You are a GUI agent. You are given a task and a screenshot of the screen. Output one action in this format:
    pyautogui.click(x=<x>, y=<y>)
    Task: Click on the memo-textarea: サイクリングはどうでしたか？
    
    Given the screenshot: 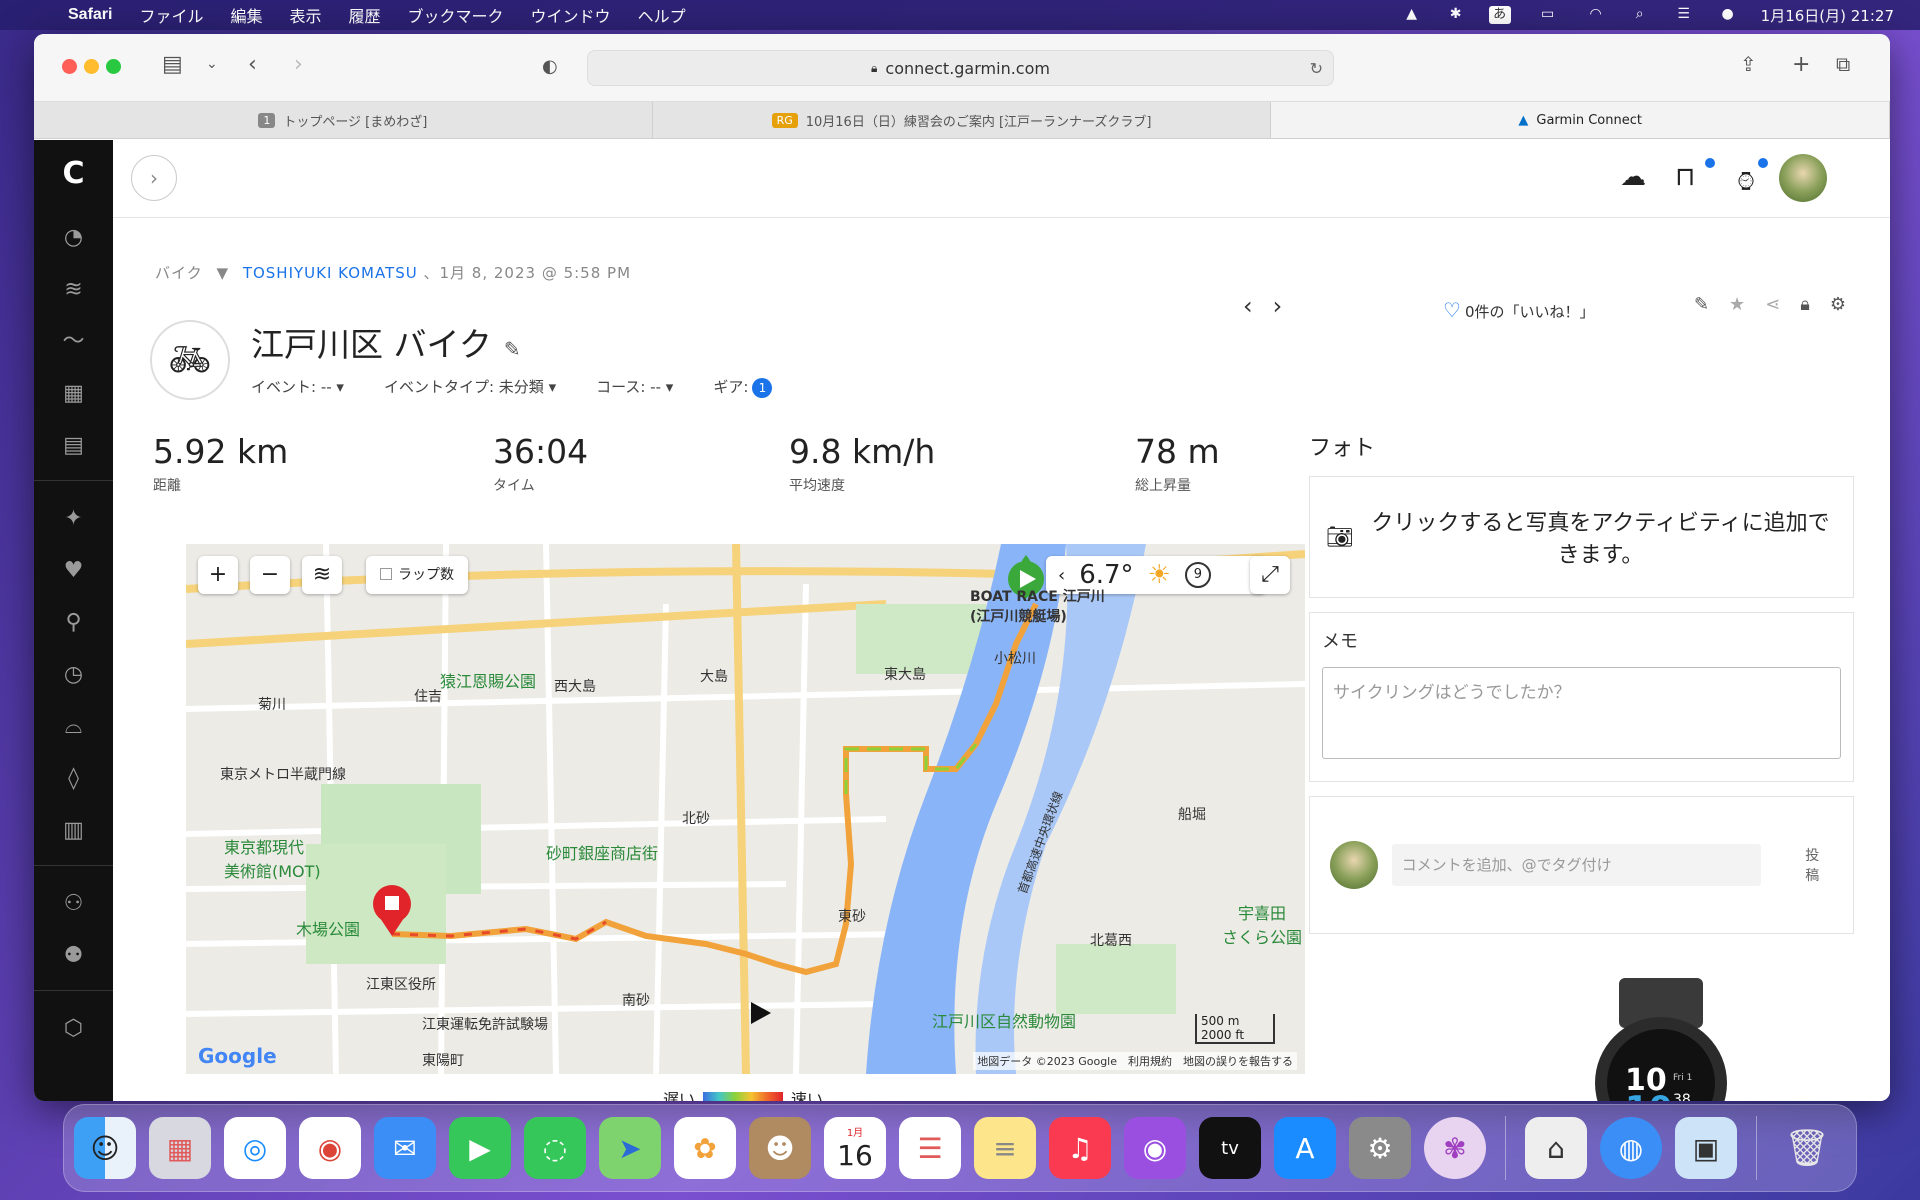 What is the action you would take?
    pyautogui.click(x=1581, y=713)
    